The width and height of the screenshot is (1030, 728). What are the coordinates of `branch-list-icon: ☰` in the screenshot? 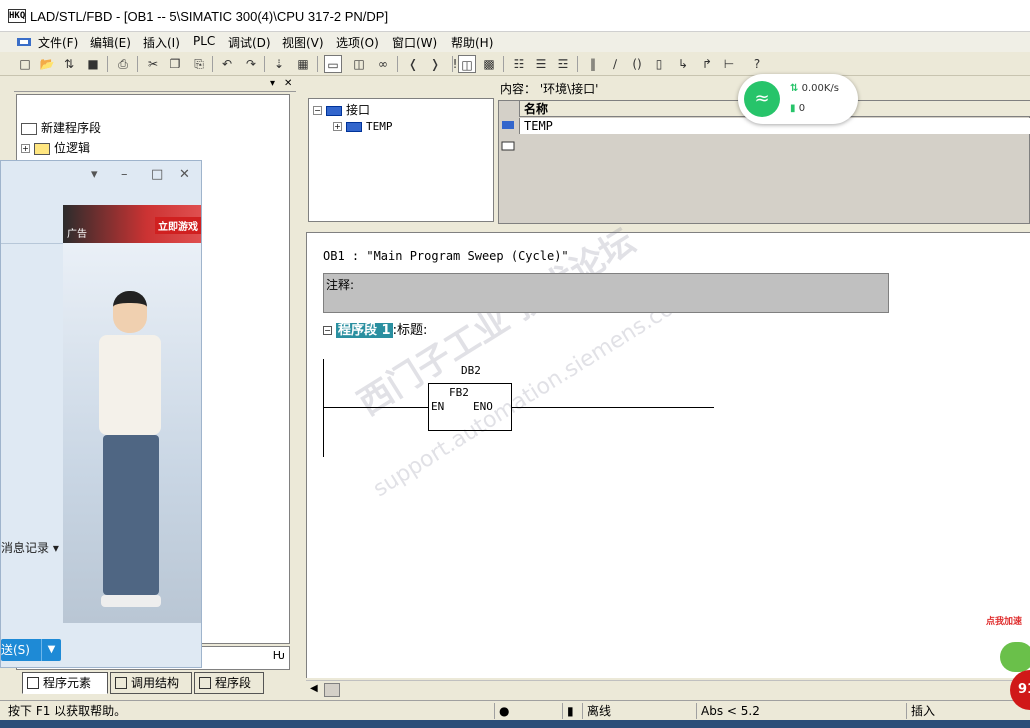 It's located at (541, 64).